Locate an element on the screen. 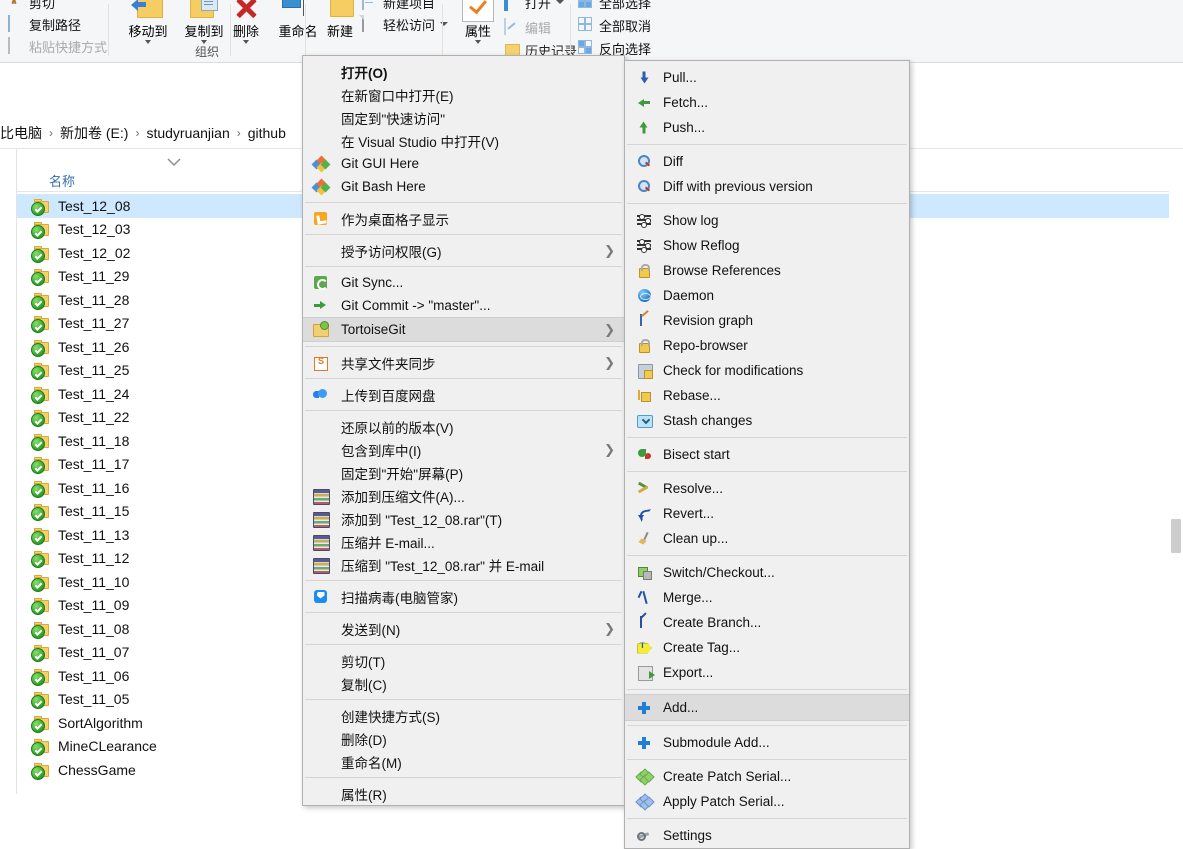 The image size is (1183, 849). context-menu-item-label: 删除(D) is located at coordinates (364, 740).